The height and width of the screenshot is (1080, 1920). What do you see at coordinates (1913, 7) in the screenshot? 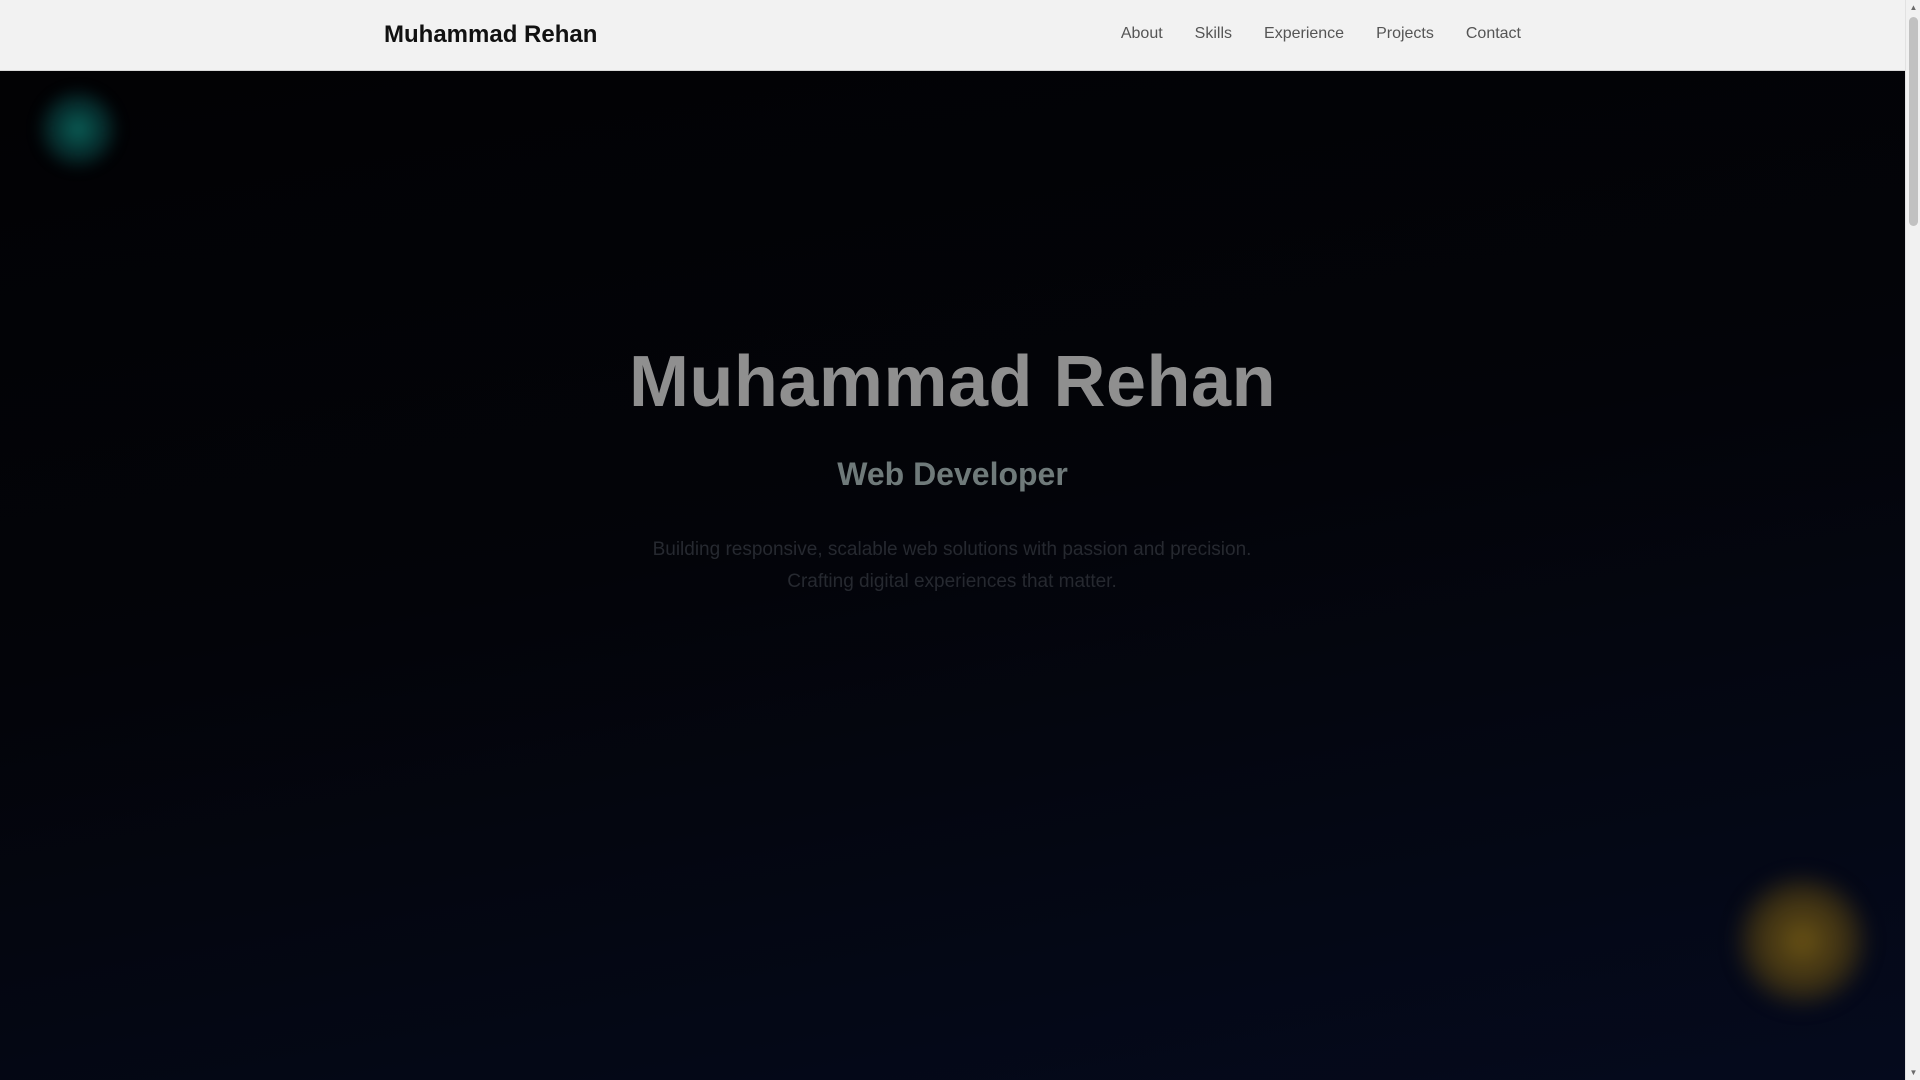
I see `scroll-up-arrow-icon: ▲` at bounding box center [1913, 7].